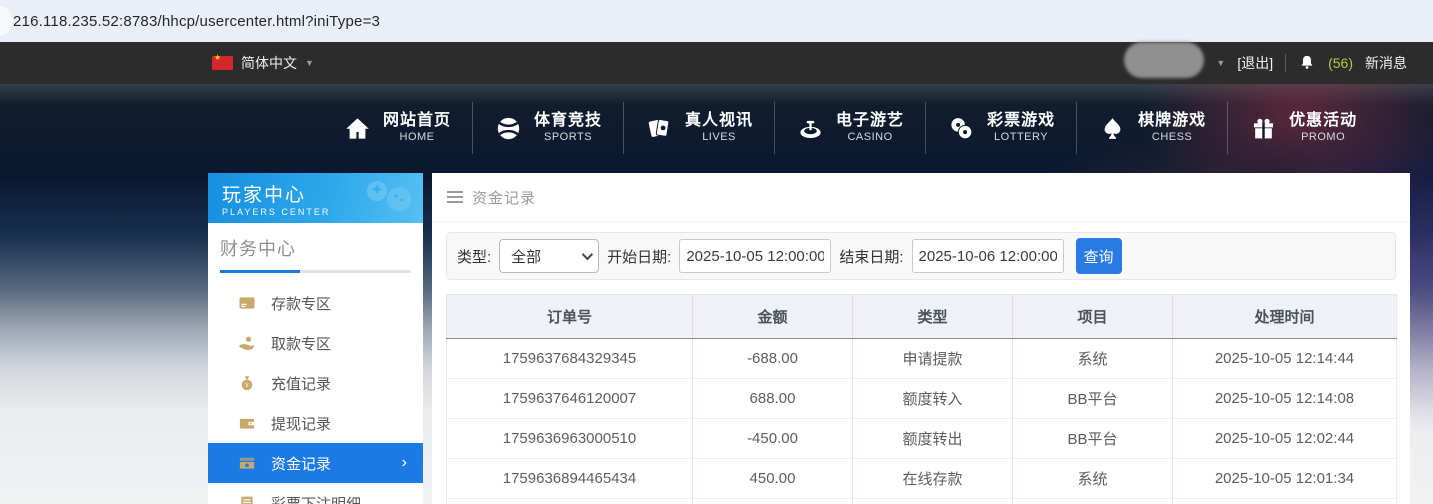 The height and width of the screenshot is (504, 1433). What do you see at coordinates (921, 501) in the screenshot?
I see `table-row-partial` at bounding box center [921, 501].